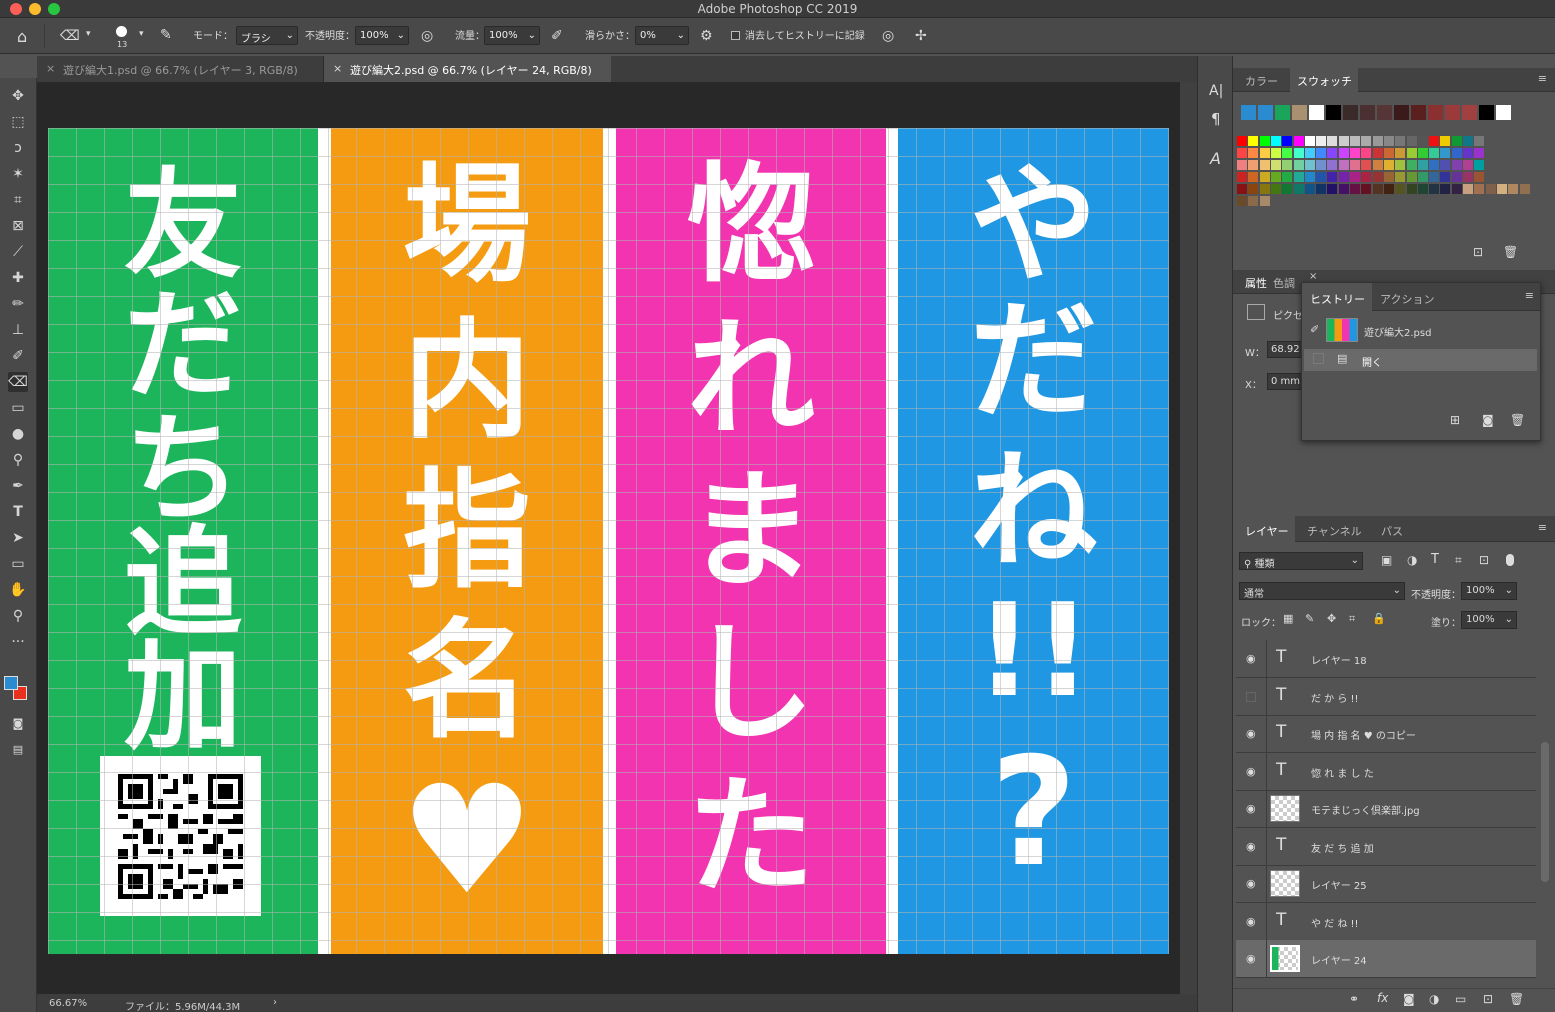 Image resolution: width=1555 pixels, height=1012 pixels. I want to click on eye-hidden-icon, so click(1251, 696).